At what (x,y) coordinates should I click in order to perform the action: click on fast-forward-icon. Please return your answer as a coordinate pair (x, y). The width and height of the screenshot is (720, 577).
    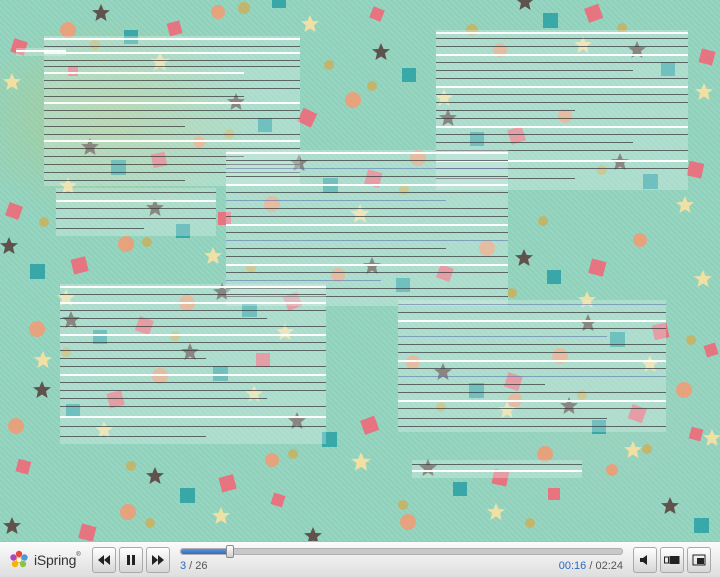
    Looking at the image, I should click on (158, 560).